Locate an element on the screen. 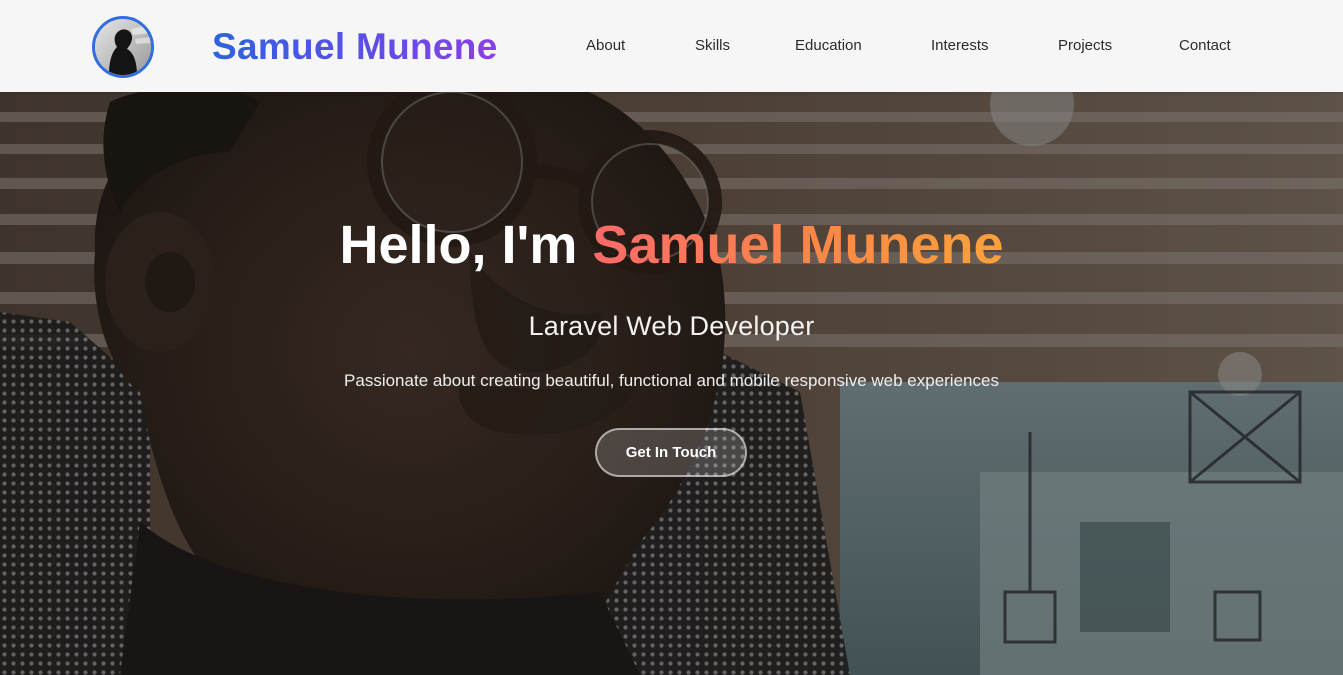  hero-greeting: Hello, I'm is located at coordinates (458, 245).